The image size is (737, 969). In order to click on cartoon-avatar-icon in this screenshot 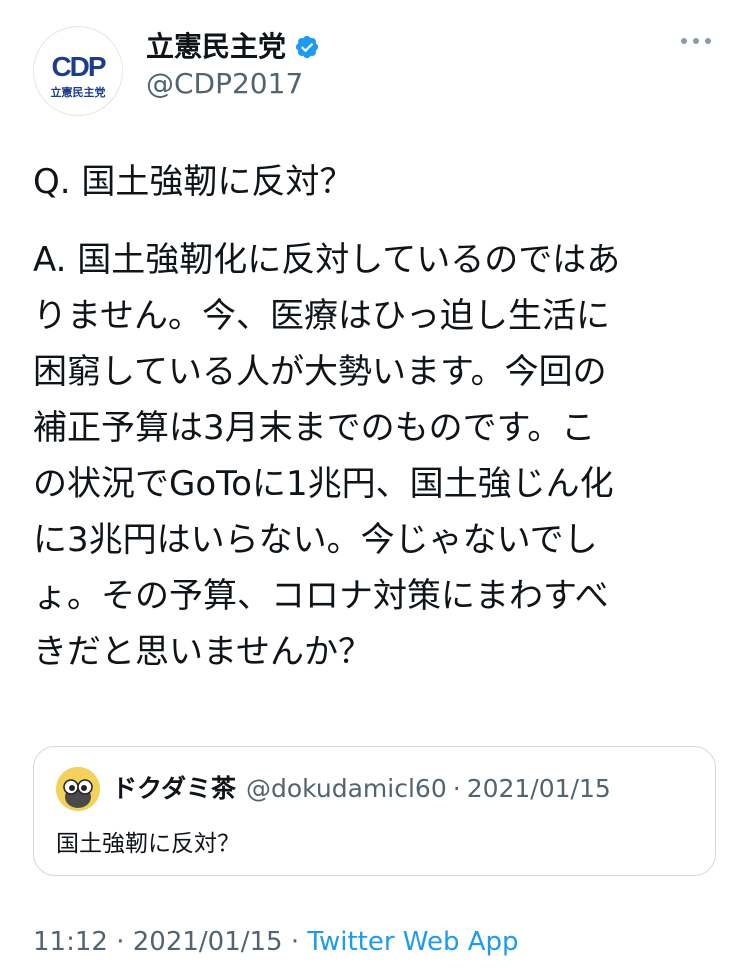, I will do `click(78, 789)`.